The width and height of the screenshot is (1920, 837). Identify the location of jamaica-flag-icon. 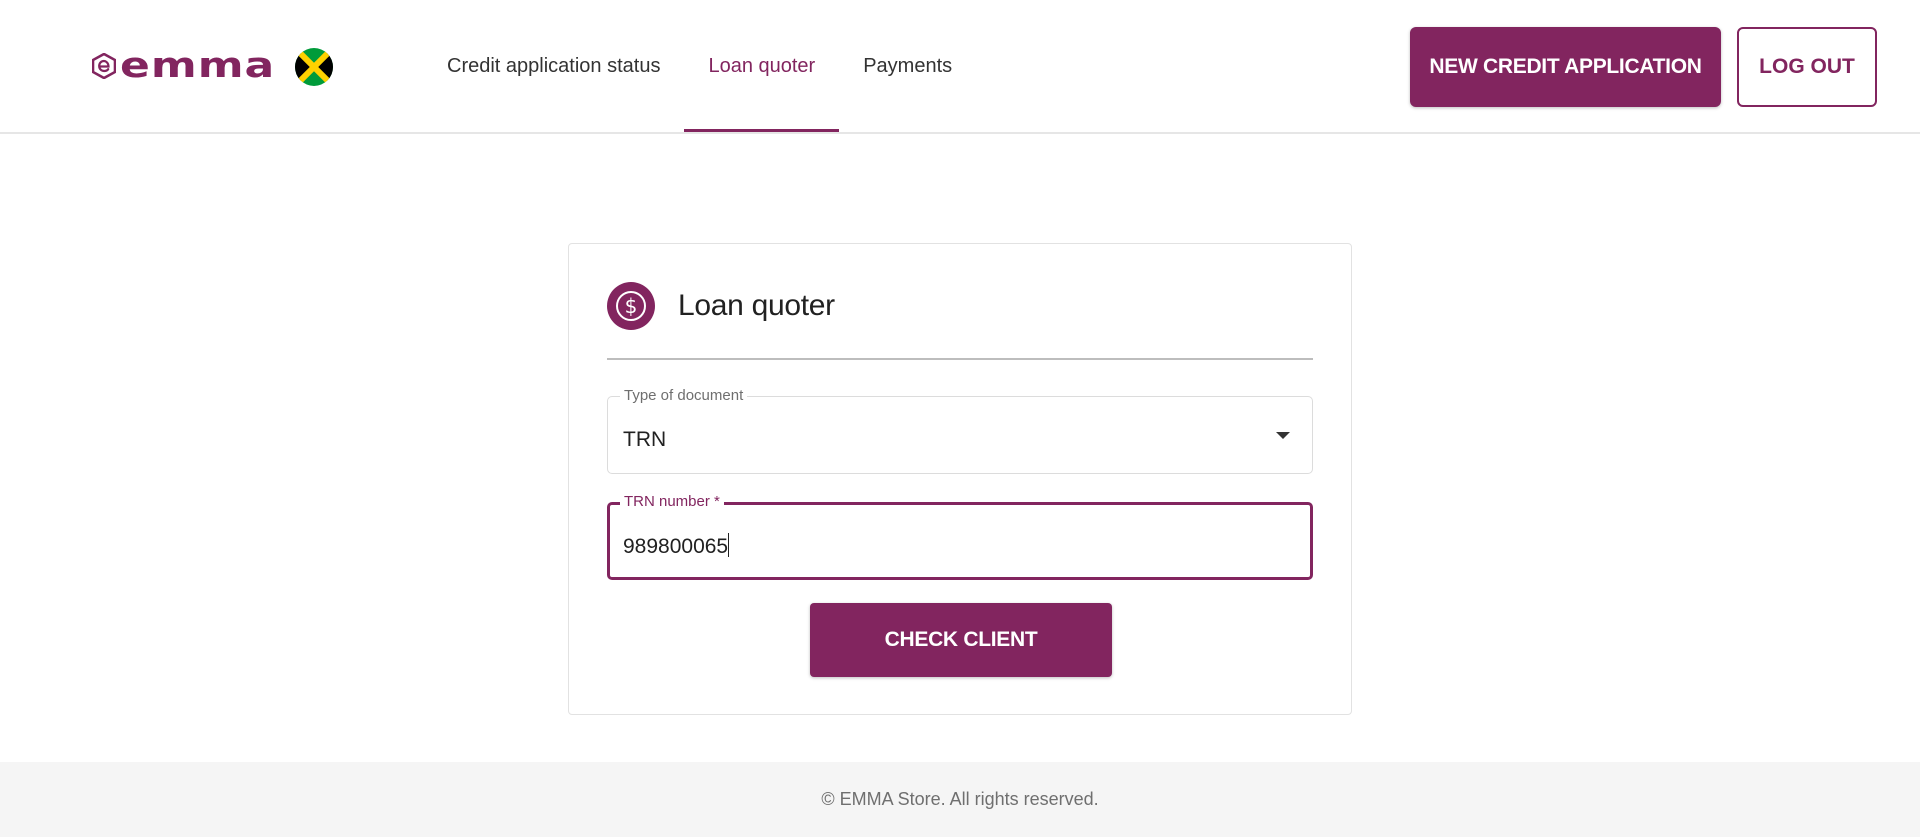
(314, 67).